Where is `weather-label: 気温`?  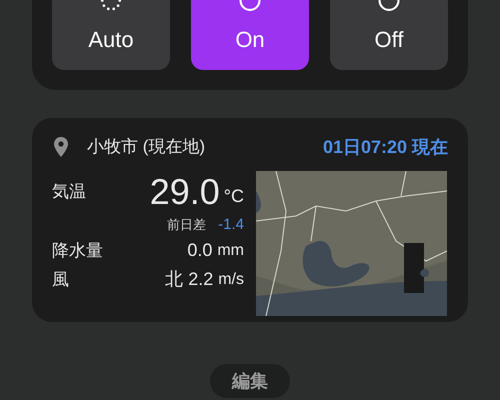 weather-label: 気温 is located at coordinates (69, 192).